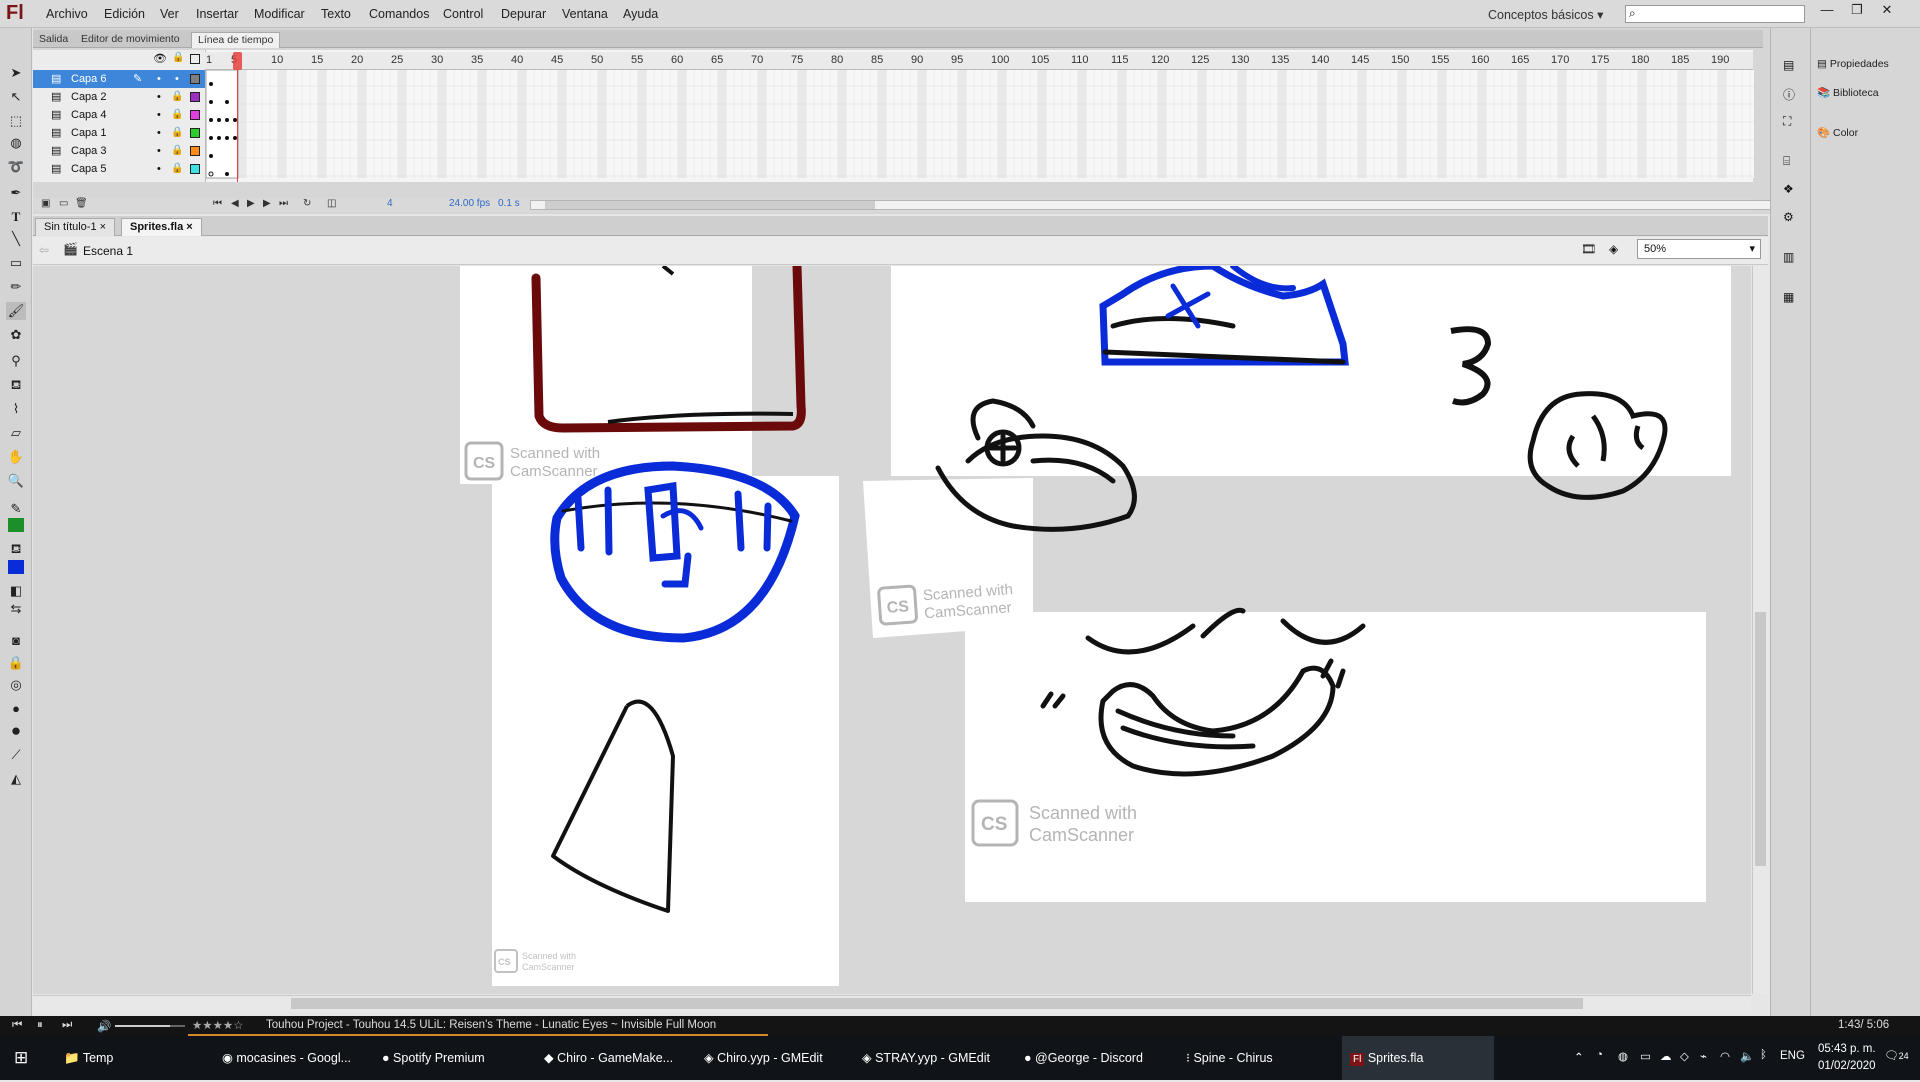  Describe the element at coordinates (399, 14) in the screenshot. I see `menu-comandos: Comandos` at that location.